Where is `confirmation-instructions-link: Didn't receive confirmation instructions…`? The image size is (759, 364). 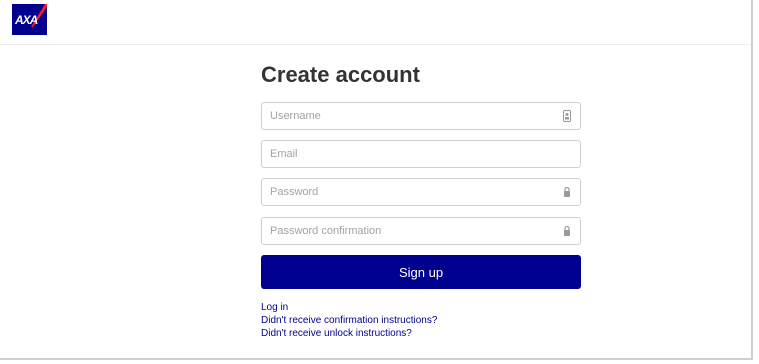 confirmation-instructions-link: Didn't receive confirmation instructions… is located at coordinates (349, 320).